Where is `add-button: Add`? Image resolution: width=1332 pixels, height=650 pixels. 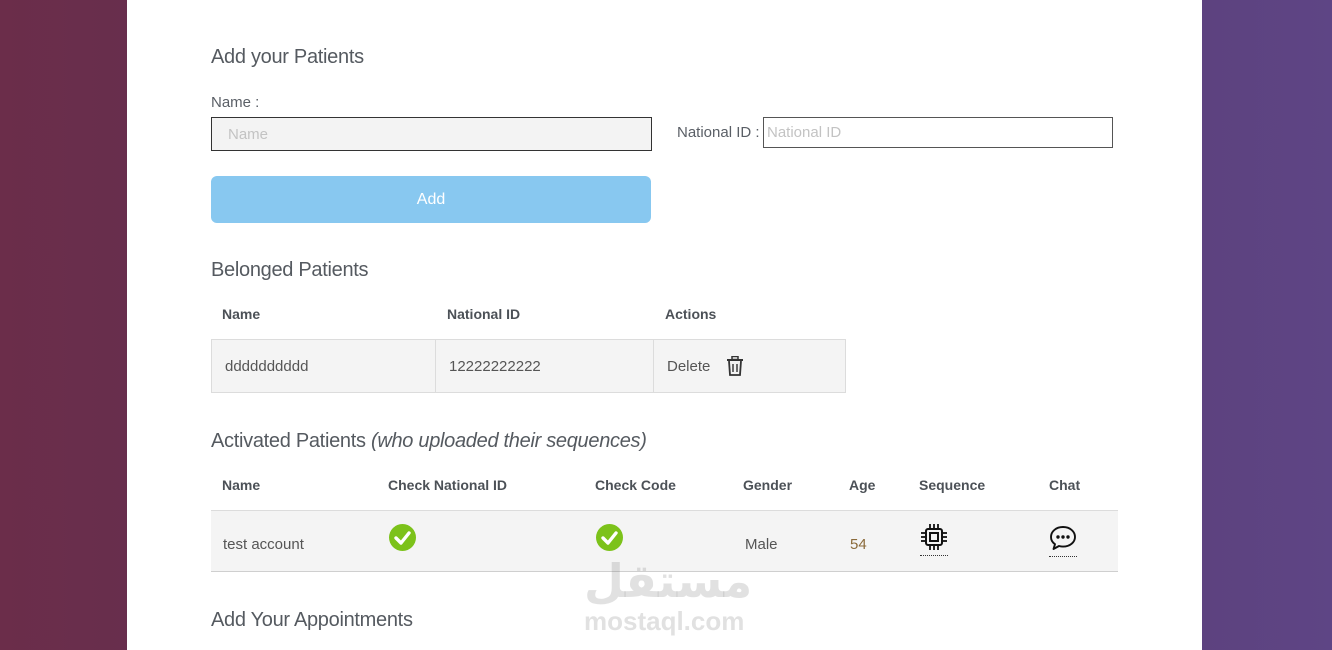 add-button: Add is located at coordinates (431, 199).